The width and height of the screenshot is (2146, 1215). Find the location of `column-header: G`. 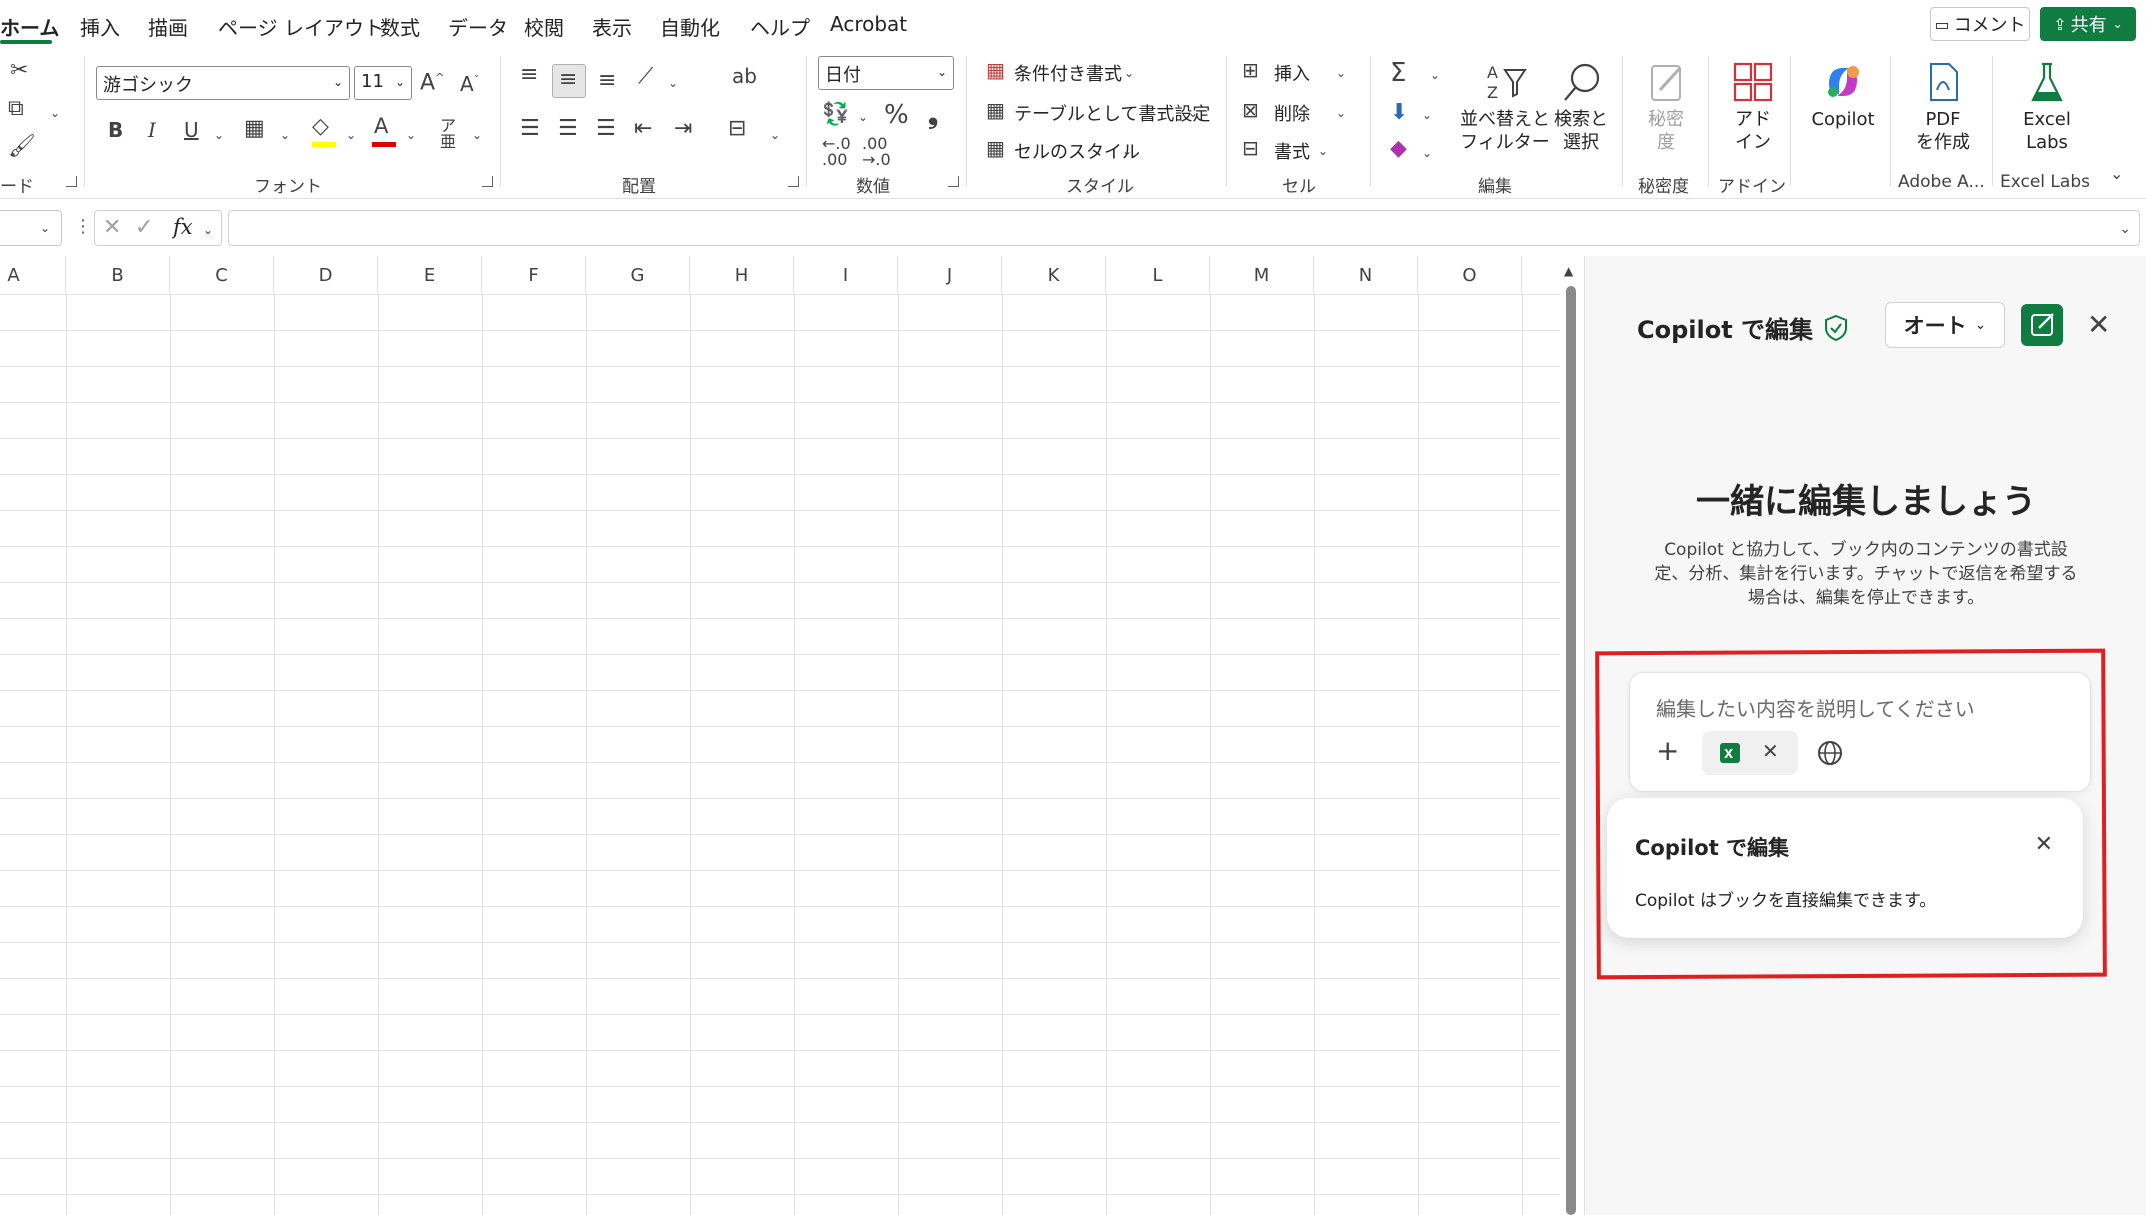

column-header: G is located at coordinates (638, 275).